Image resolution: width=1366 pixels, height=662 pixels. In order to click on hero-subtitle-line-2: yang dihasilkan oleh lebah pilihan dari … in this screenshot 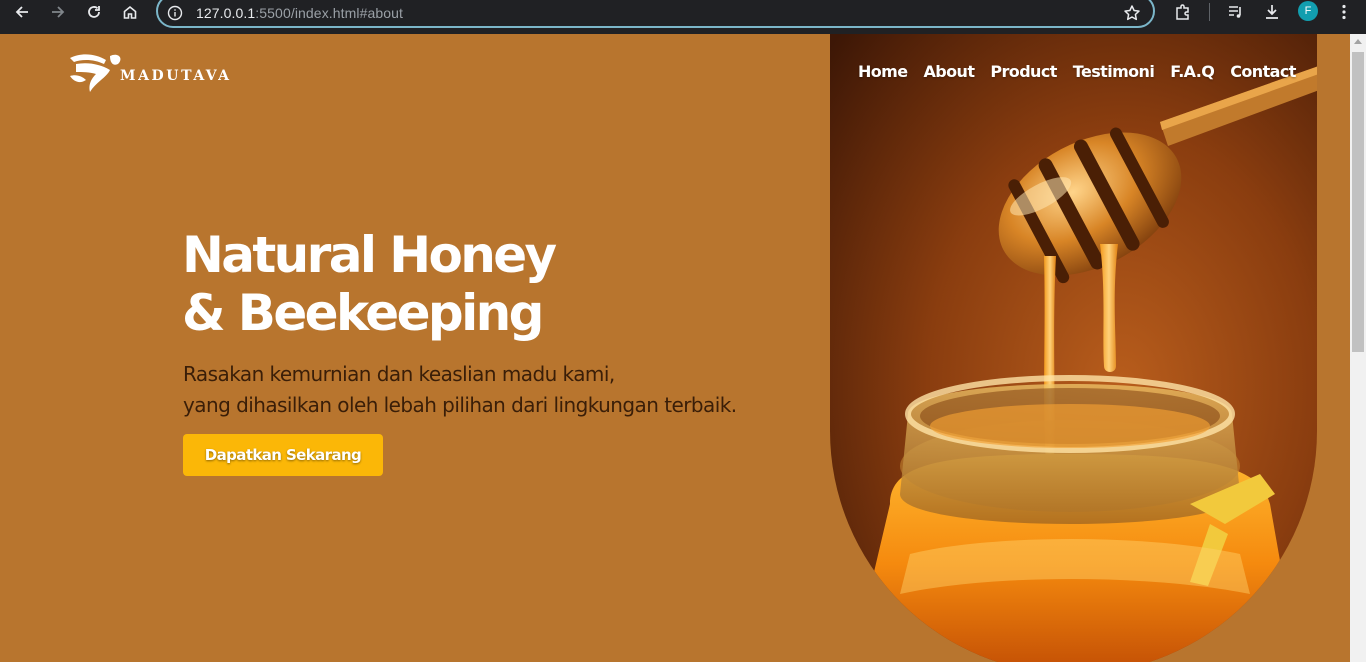, I will do `click(460, 405)`.